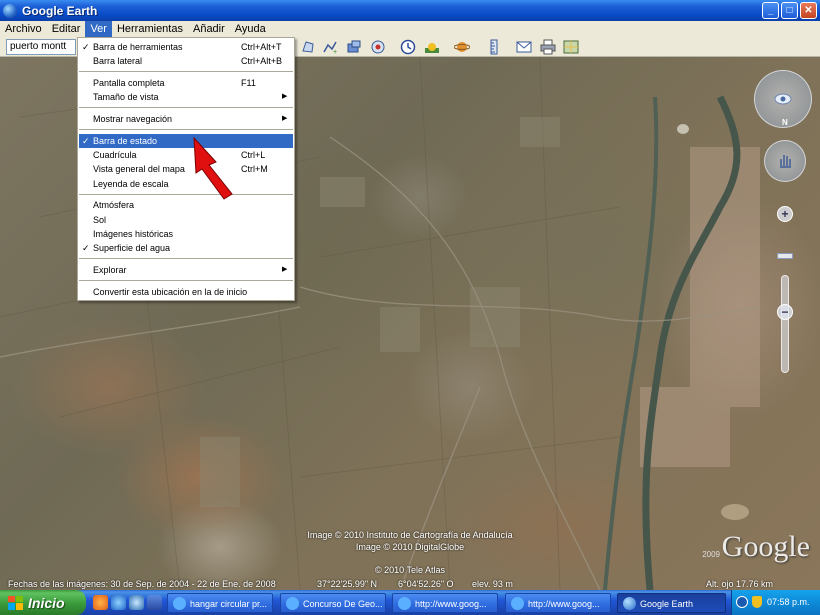 The height and width of the screenshot is (615, 820). What do you see at coordinates (785, 122) in the screenshot?
I see `north-indicator: N` at bounding box center [785, 122].